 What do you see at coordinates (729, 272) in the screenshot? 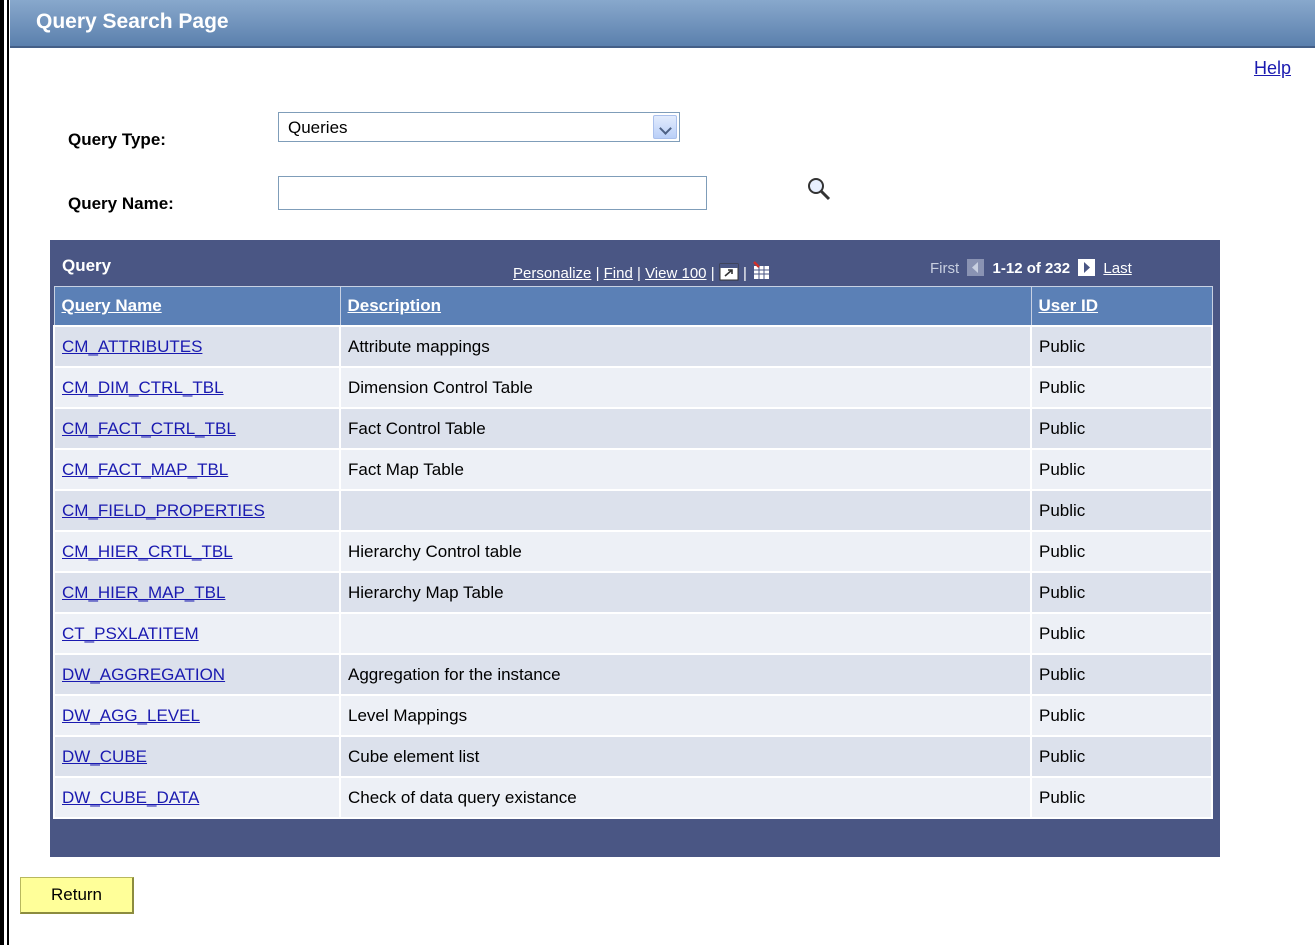
I see `new-window-icon` at bounding box center [729, 272].